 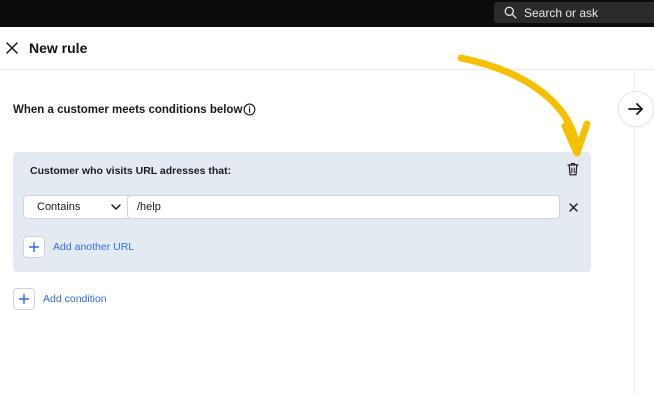 What do you see at coordinates (327, 13) in the screenshot?
I see `top-bar: Search or ask` at bounding box center [327, 13].